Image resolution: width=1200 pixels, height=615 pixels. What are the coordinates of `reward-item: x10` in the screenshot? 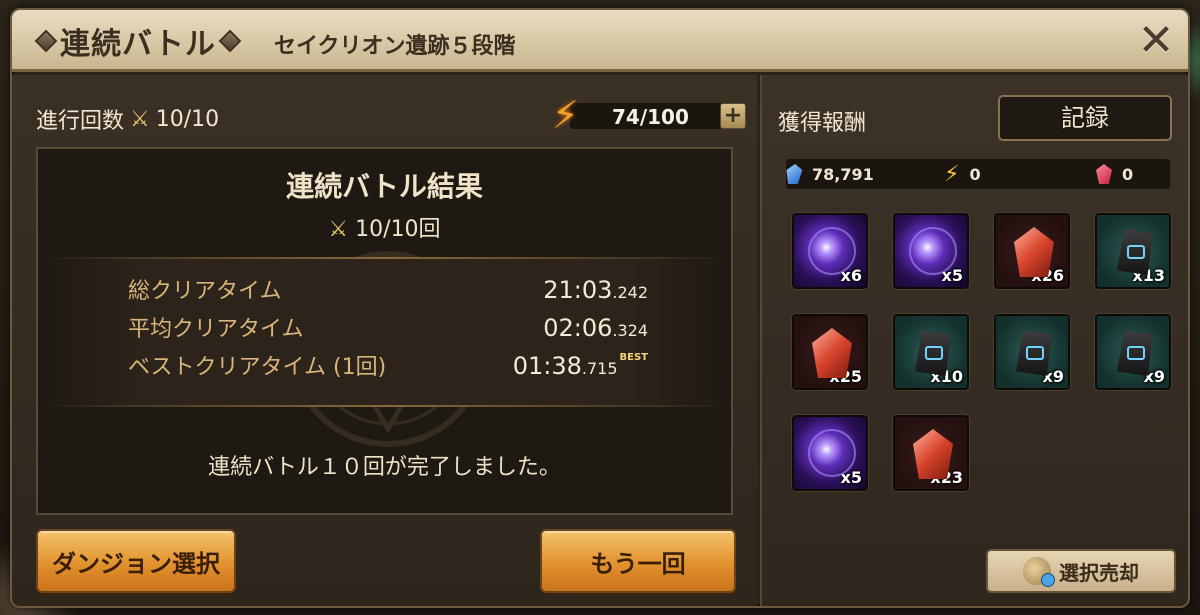 It's located at (931, 352).